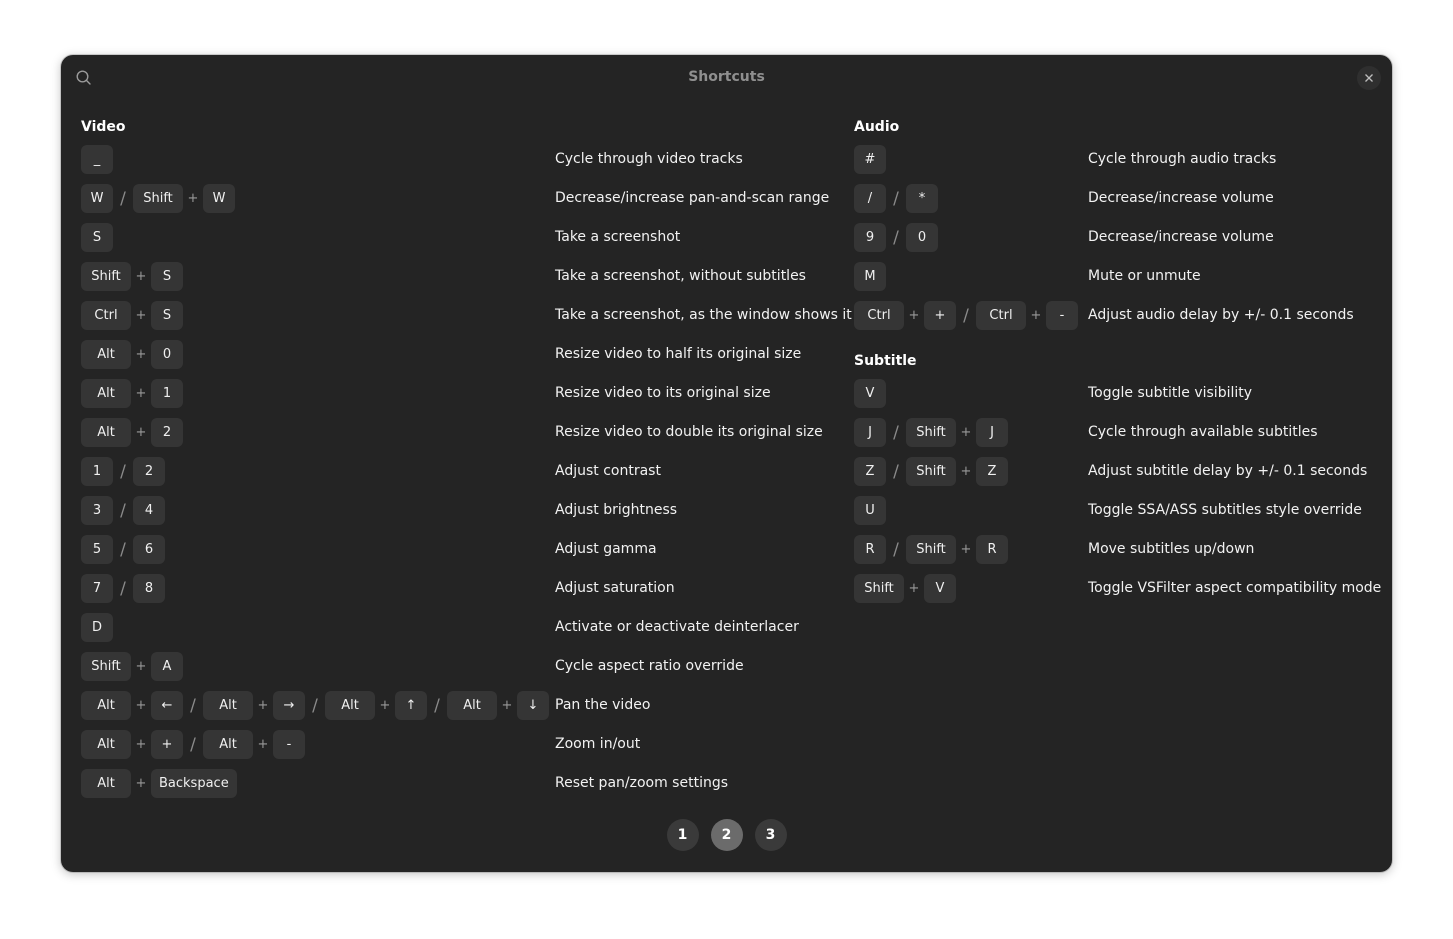 The height and width of the screenshot is (939, 1453). Describe the element at coordinates (649, 159) in the screenshot. I see `shortcut-description: Cycle through video tracks` at that location.